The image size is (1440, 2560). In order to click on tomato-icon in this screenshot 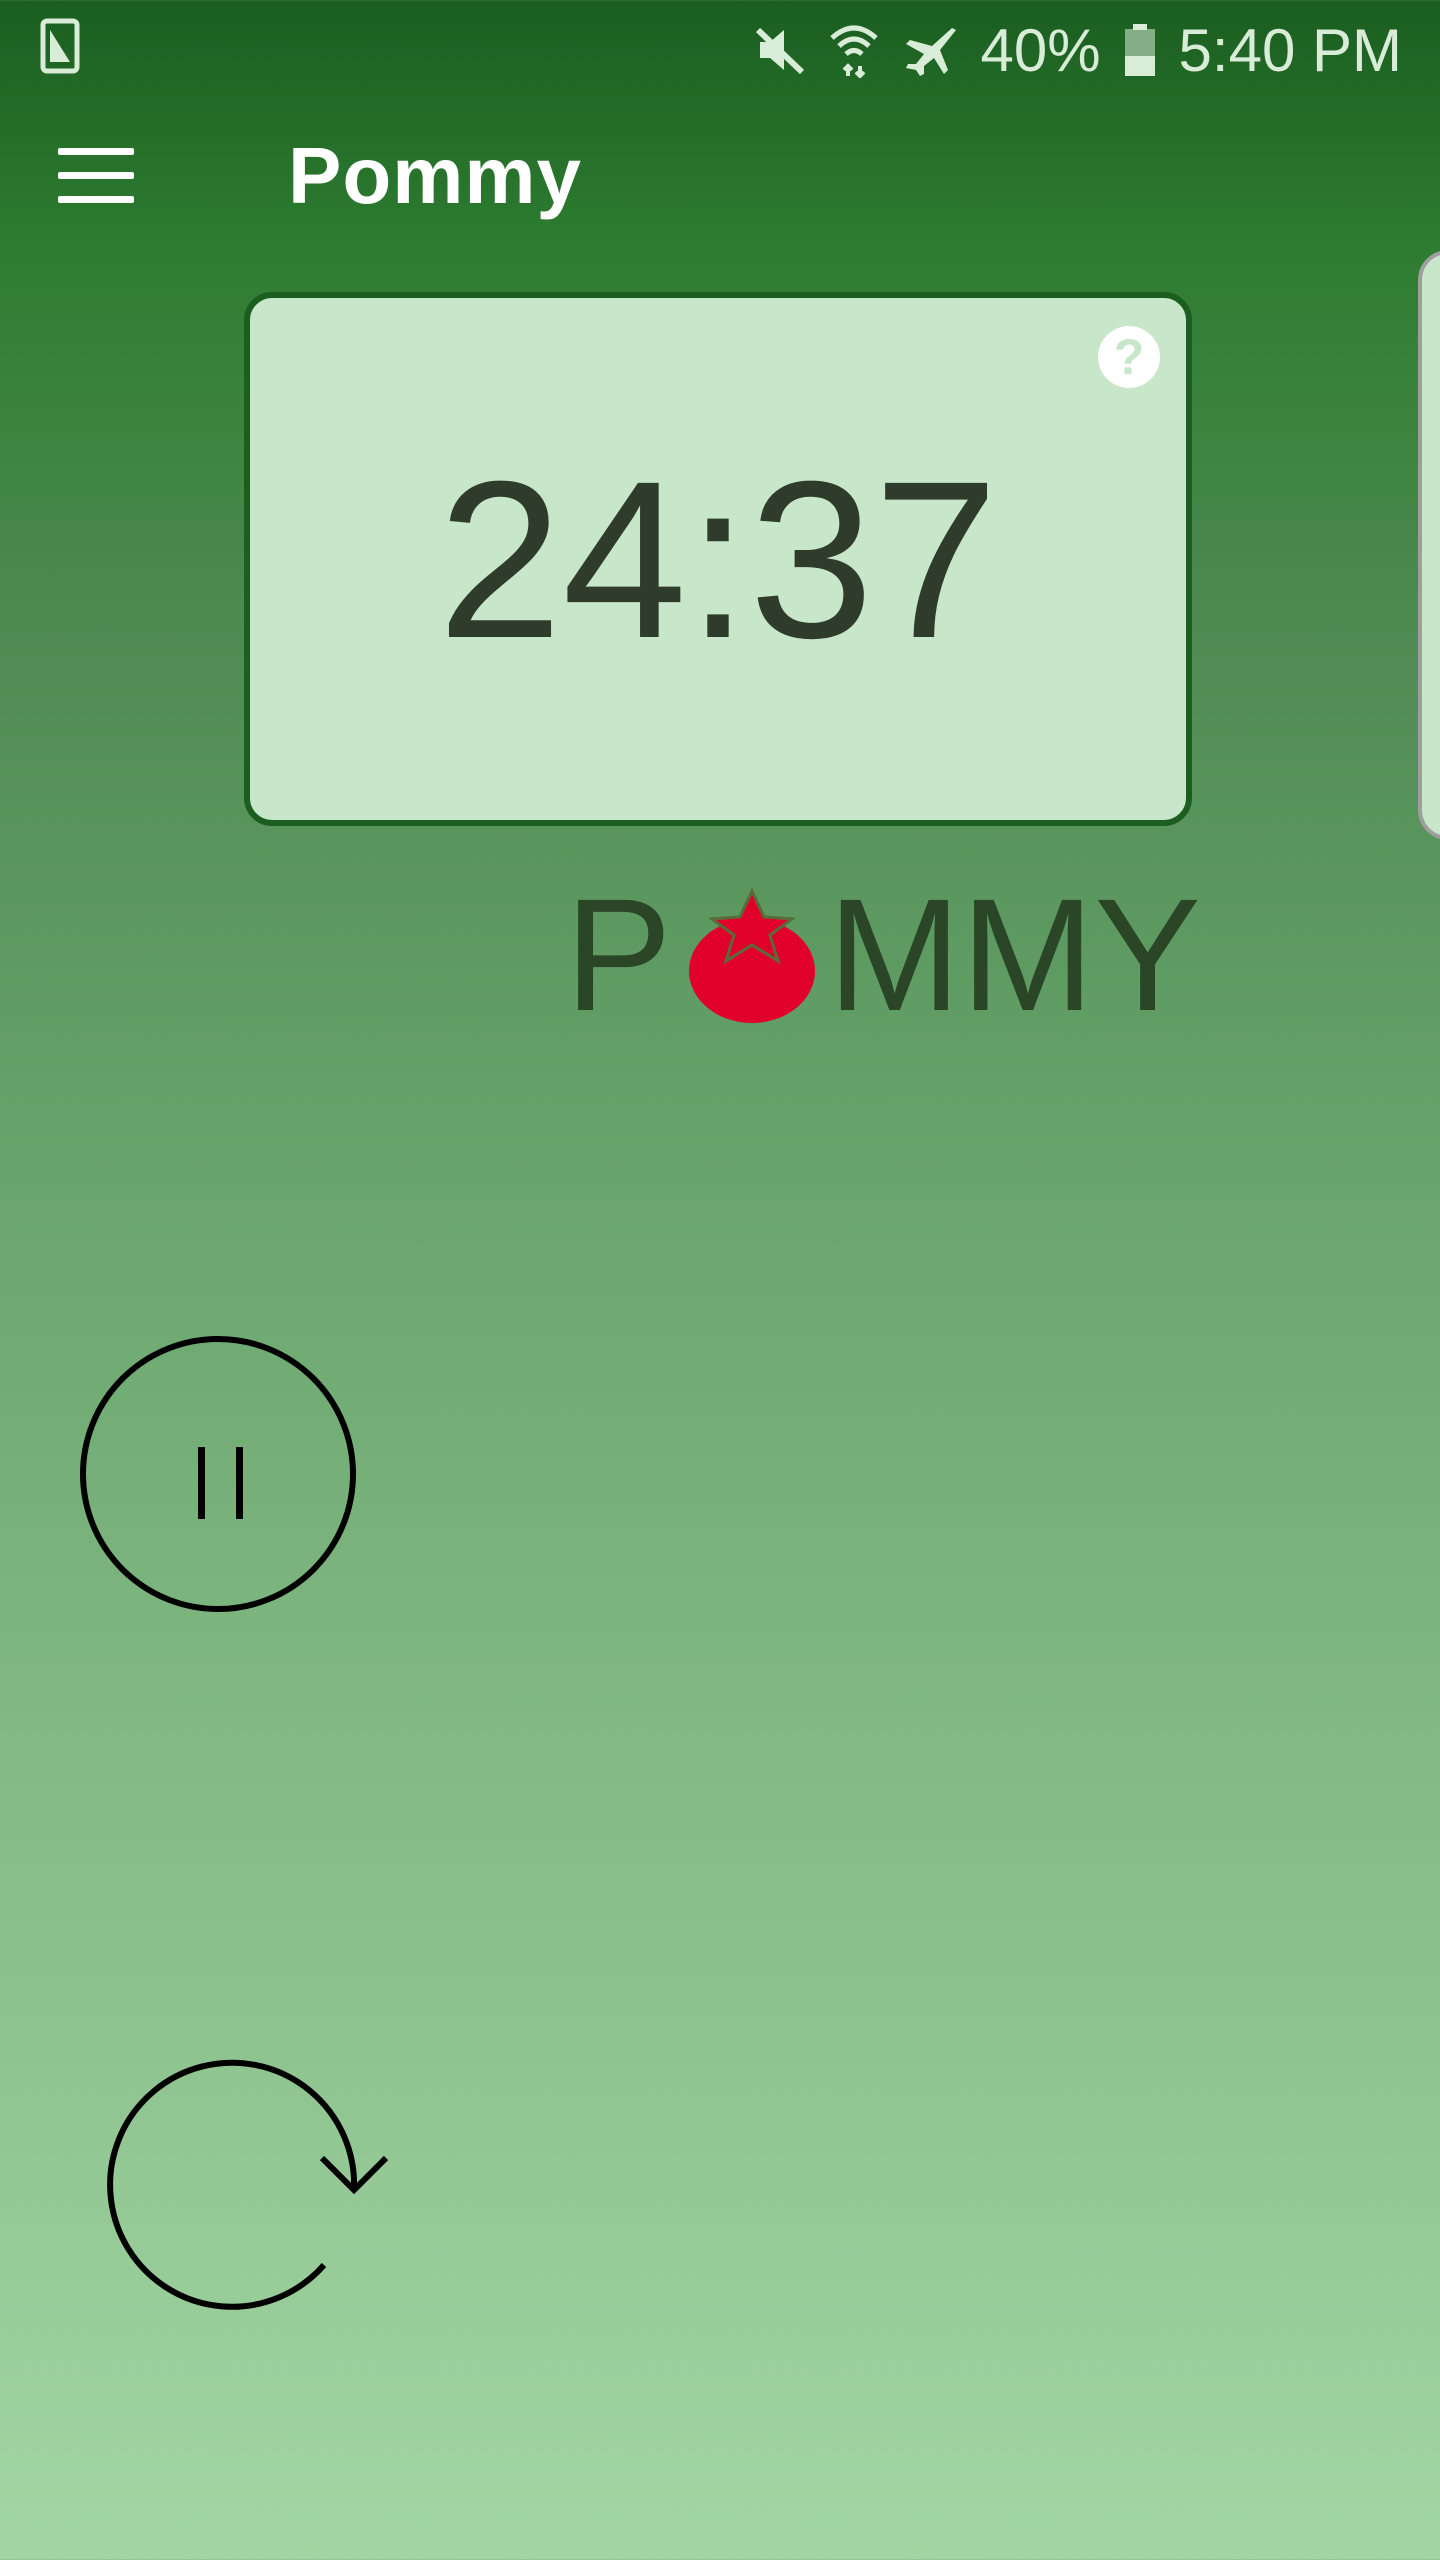, I will do `click(751, 955)`.